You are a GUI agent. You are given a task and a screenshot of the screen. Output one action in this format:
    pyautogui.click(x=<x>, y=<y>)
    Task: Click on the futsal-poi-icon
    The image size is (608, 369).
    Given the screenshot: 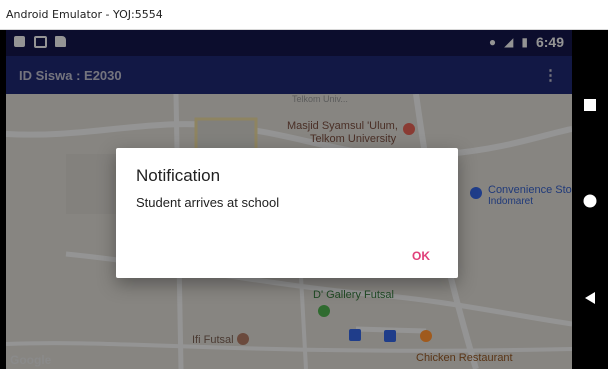 What is the action you would take?
    pyautogui.click(x=324, y=311)
    